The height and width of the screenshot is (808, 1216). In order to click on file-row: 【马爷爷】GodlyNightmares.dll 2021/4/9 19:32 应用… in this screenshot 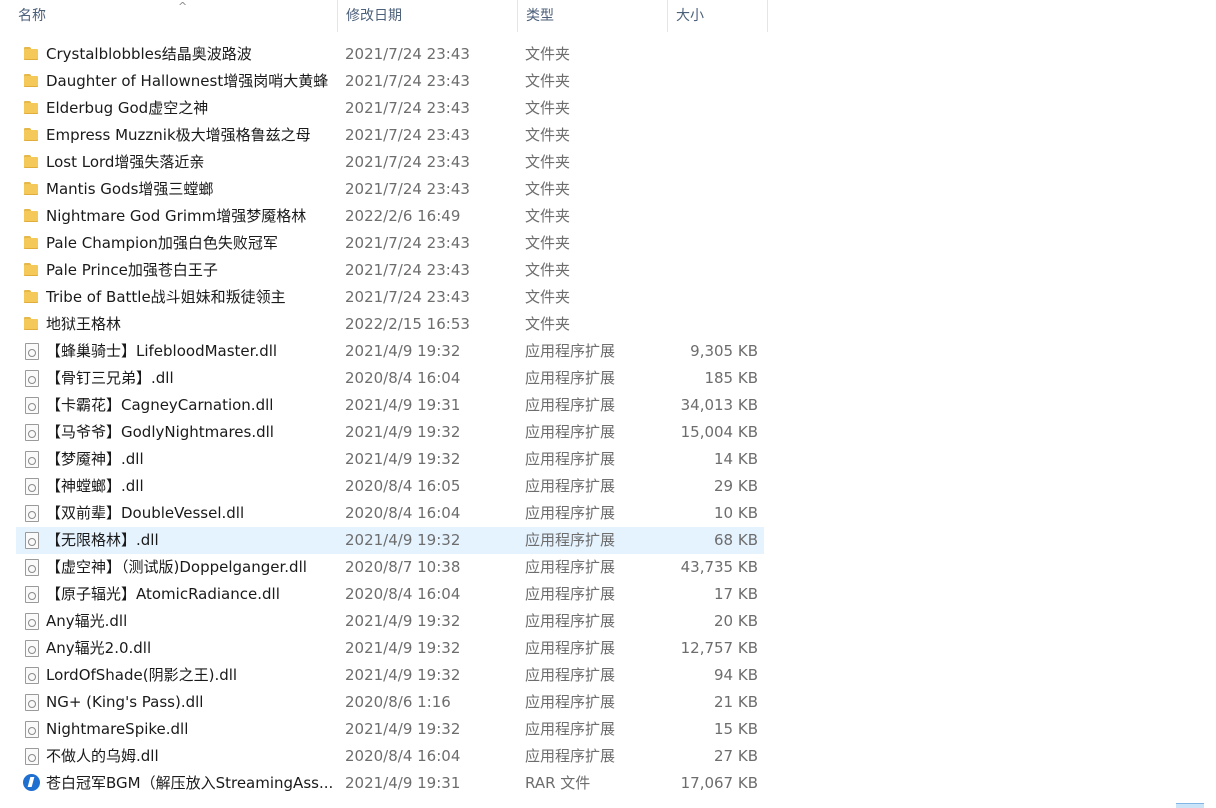, I will do `click(390, 432)`.